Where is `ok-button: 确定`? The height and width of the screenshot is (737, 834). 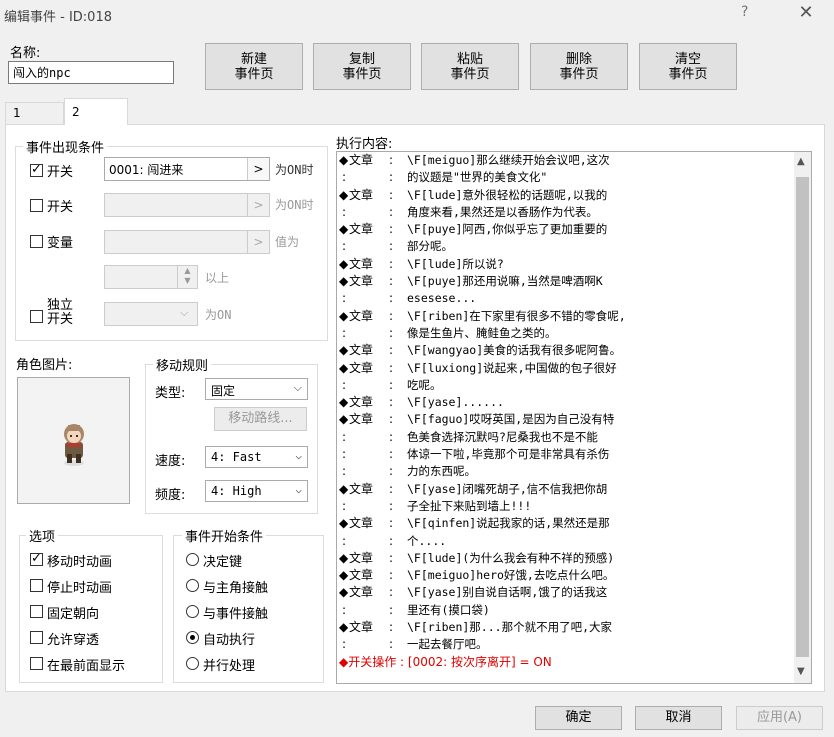
ok-button: 确定 is located at coordinates (578, 718).